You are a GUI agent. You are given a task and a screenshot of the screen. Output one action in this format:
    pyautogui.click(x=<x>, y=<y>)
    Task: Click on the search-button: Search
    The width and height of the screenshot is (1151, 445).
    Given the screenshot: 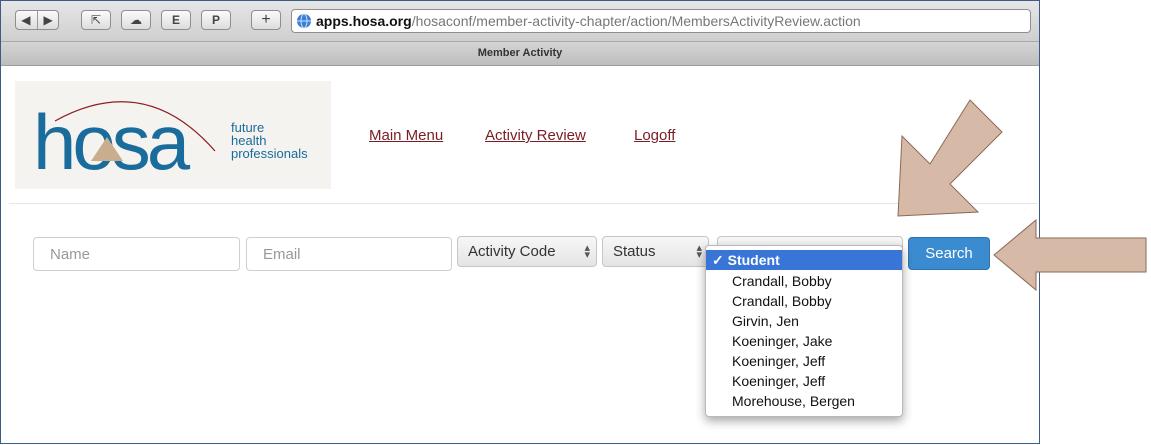 What is the action you would take?
    pyautogui.click(x=949, y=253)
    